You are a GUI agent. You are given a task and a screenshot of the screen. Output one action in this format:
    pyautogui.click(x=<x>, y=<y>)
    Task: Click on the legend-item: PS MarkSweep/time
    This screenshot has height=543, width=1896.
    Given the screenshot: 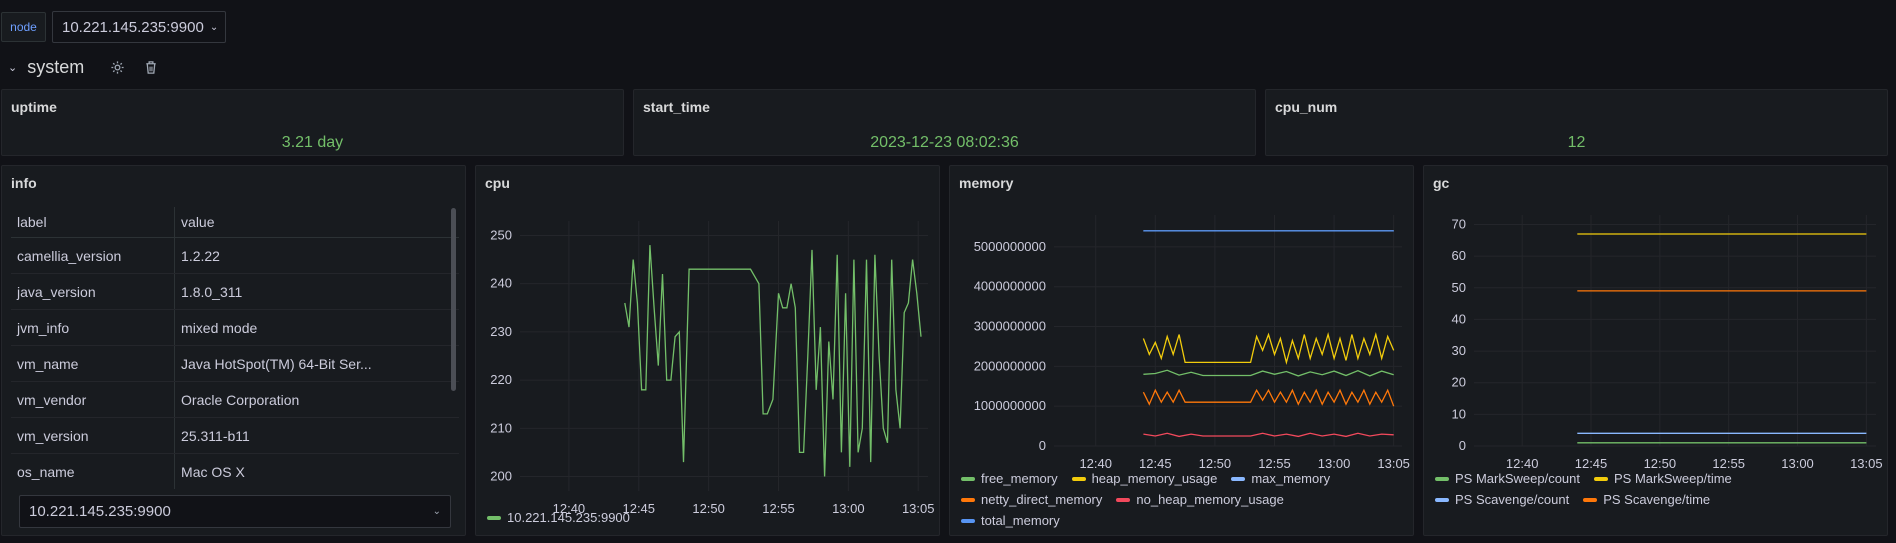 What is the action you would take?
    pyautogui.click(x=1663, y=478)
    